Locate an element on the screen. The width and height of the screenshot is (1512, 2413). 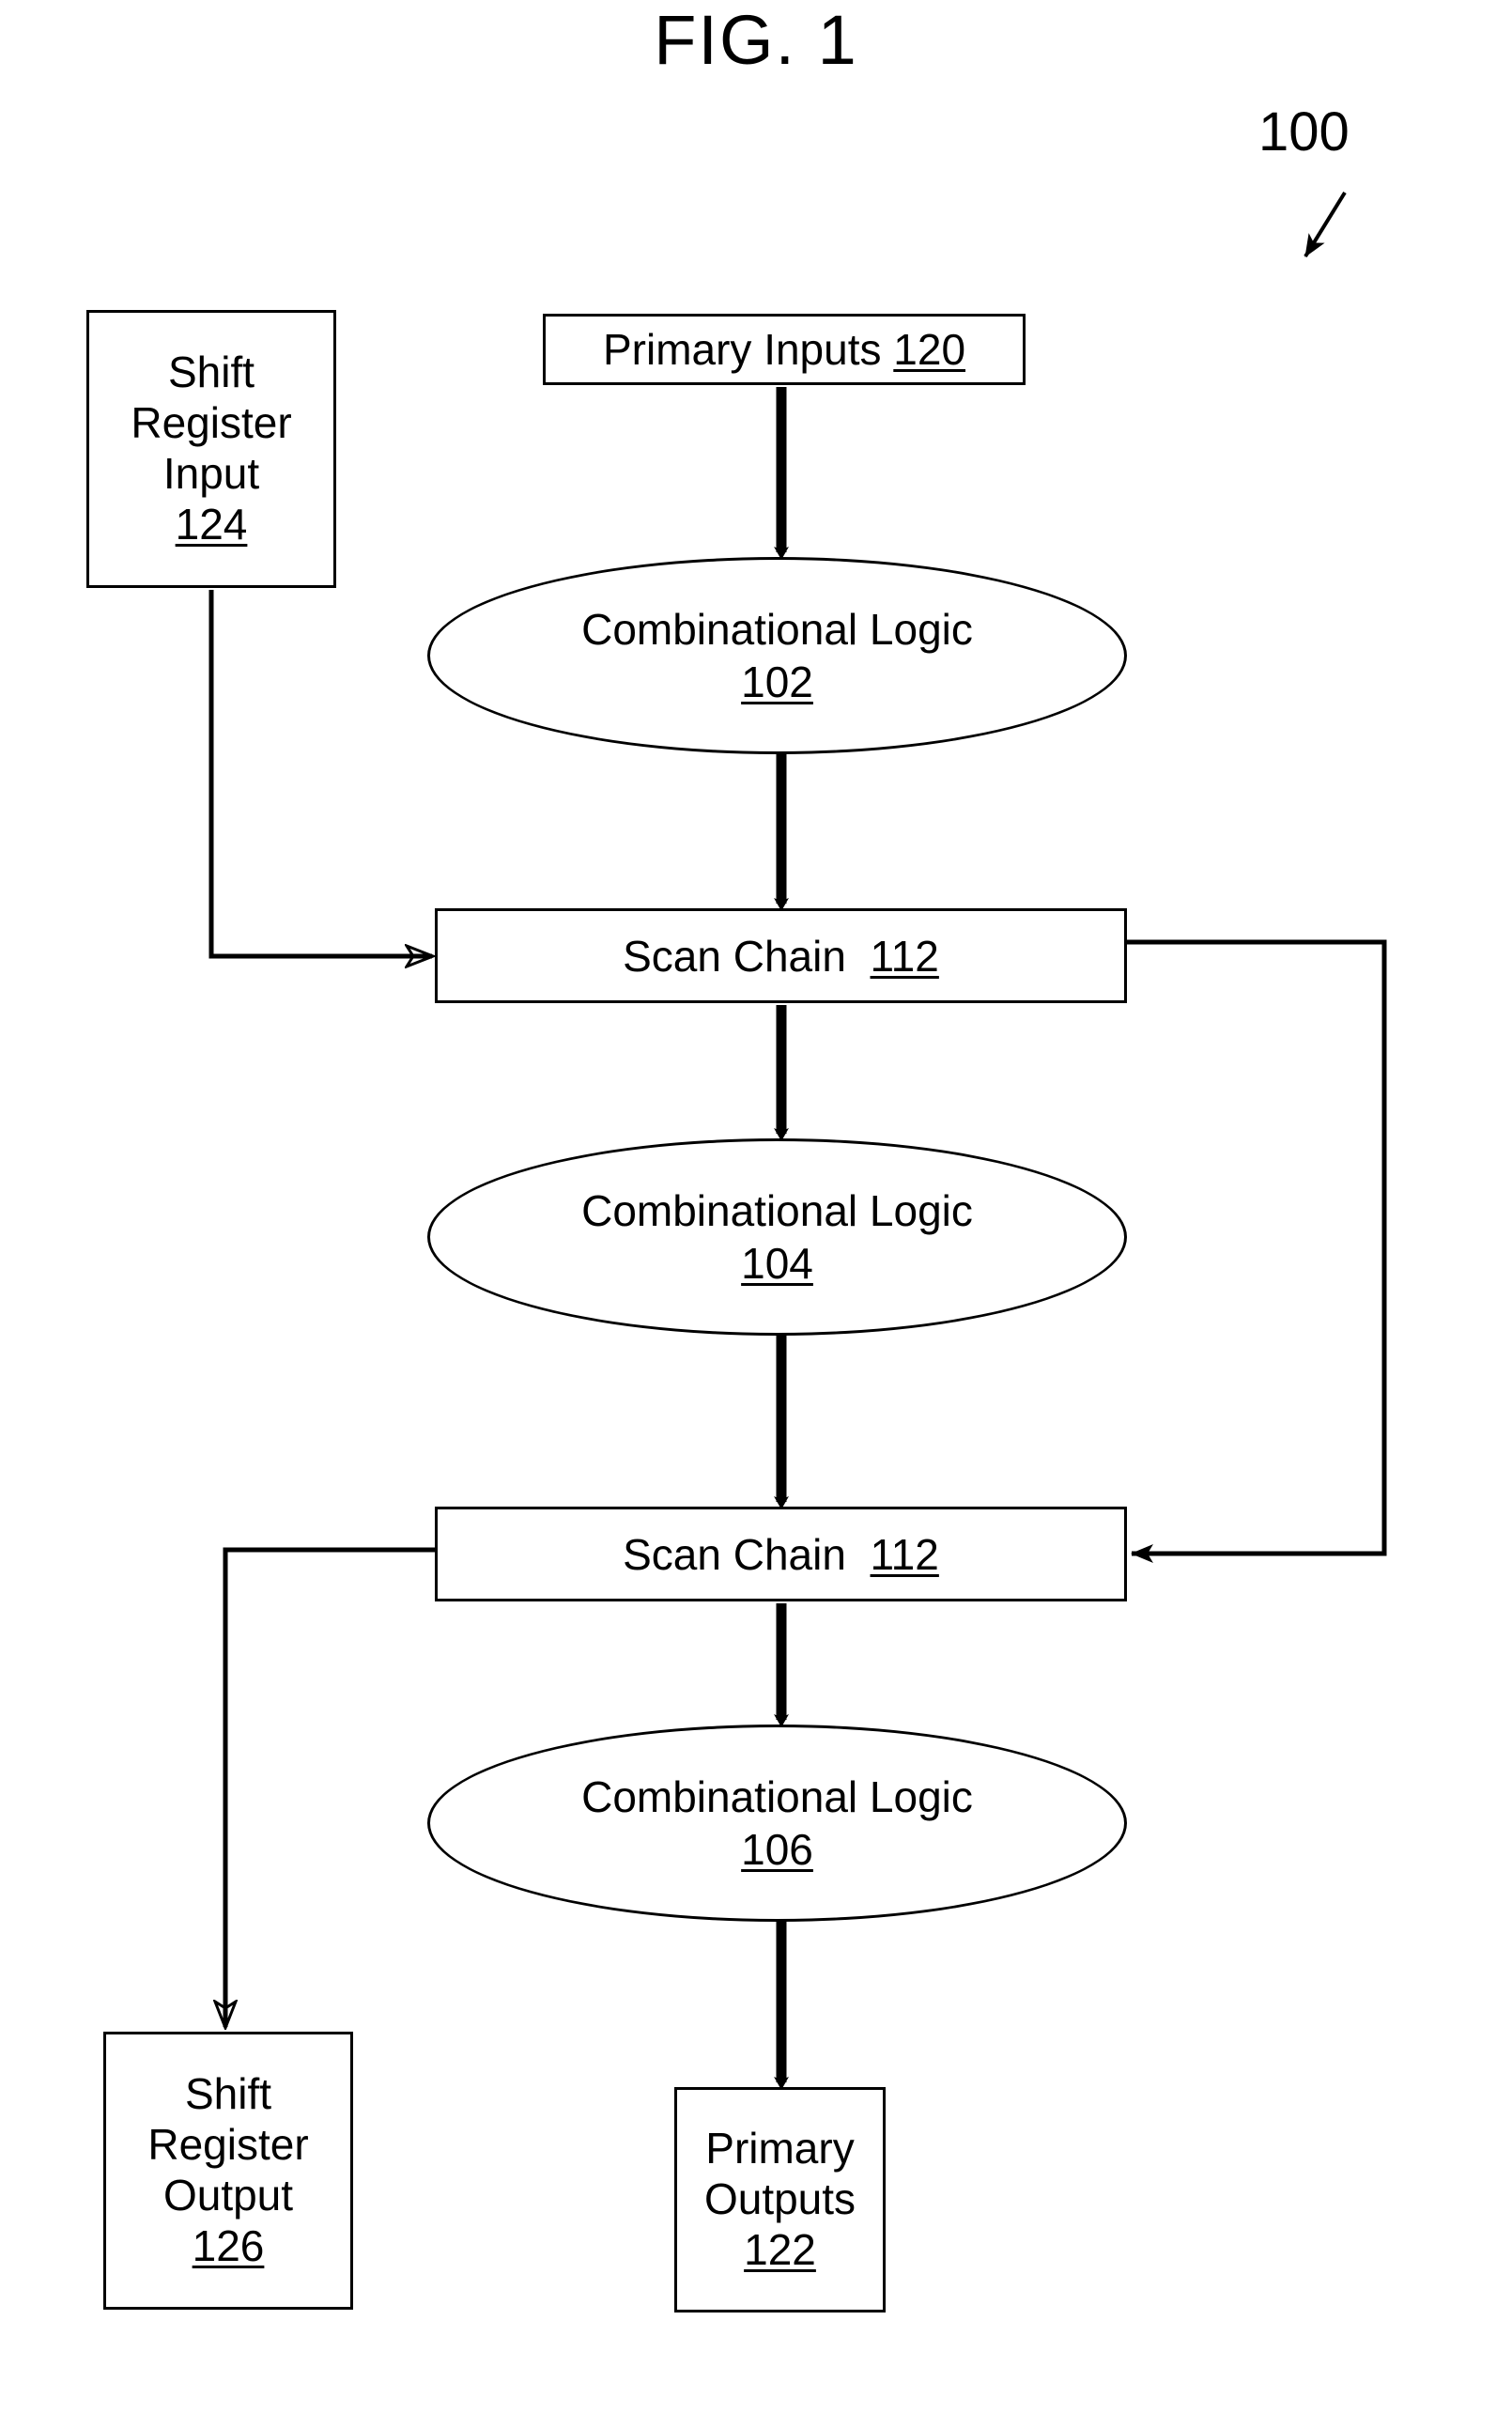
primary-outputs-number: 122 is located at coordinates (780, 2249).